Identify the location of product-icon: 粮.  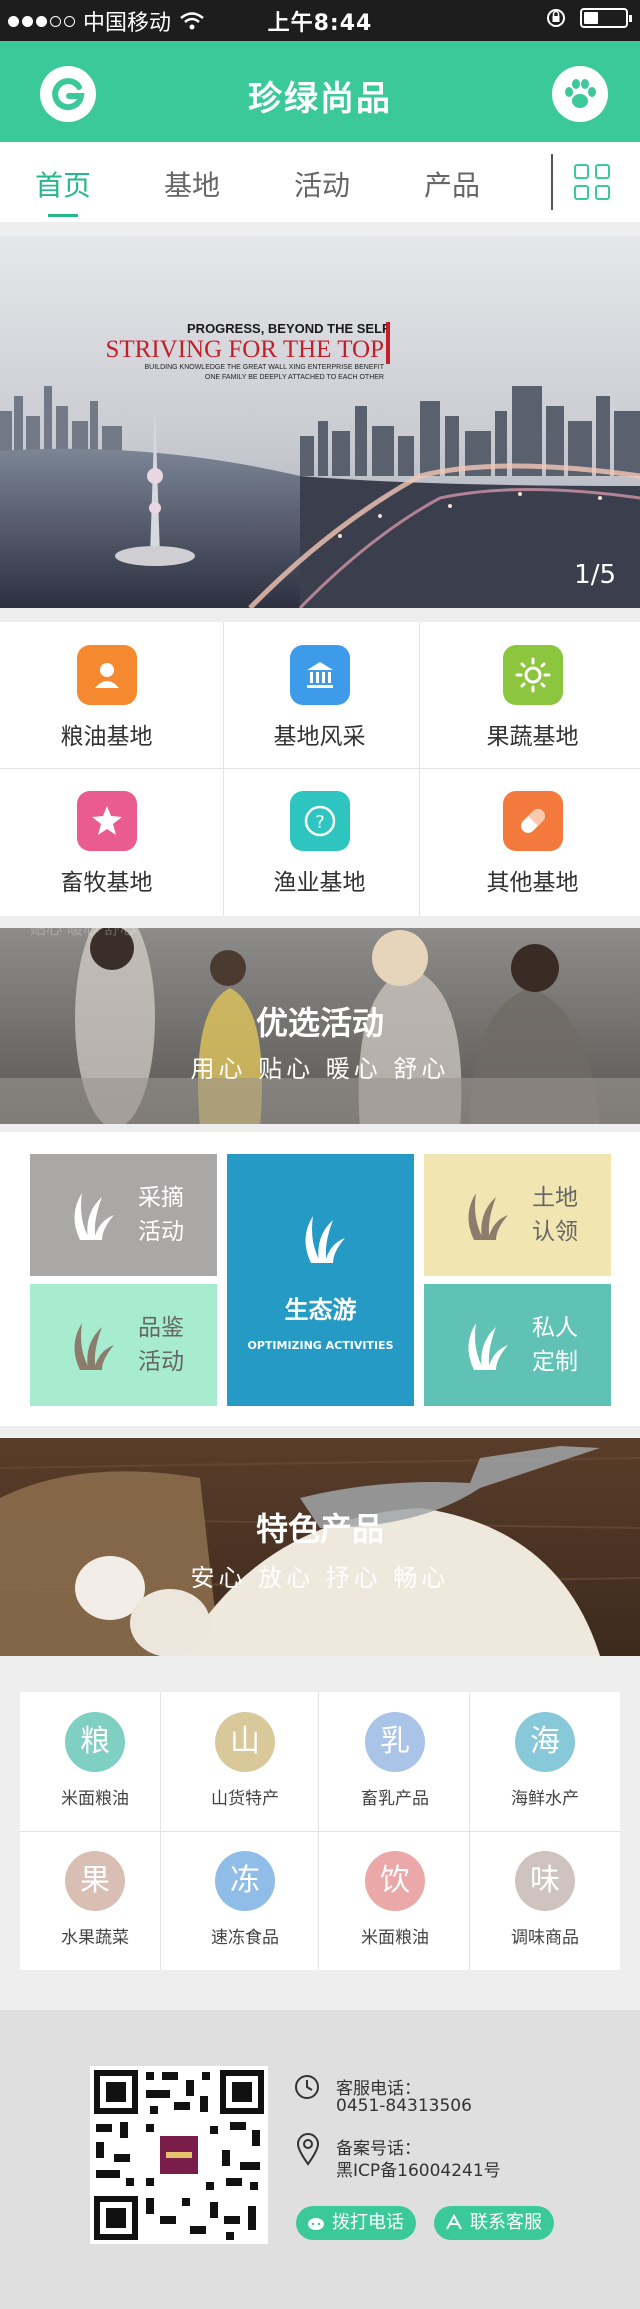
(95, 1742).